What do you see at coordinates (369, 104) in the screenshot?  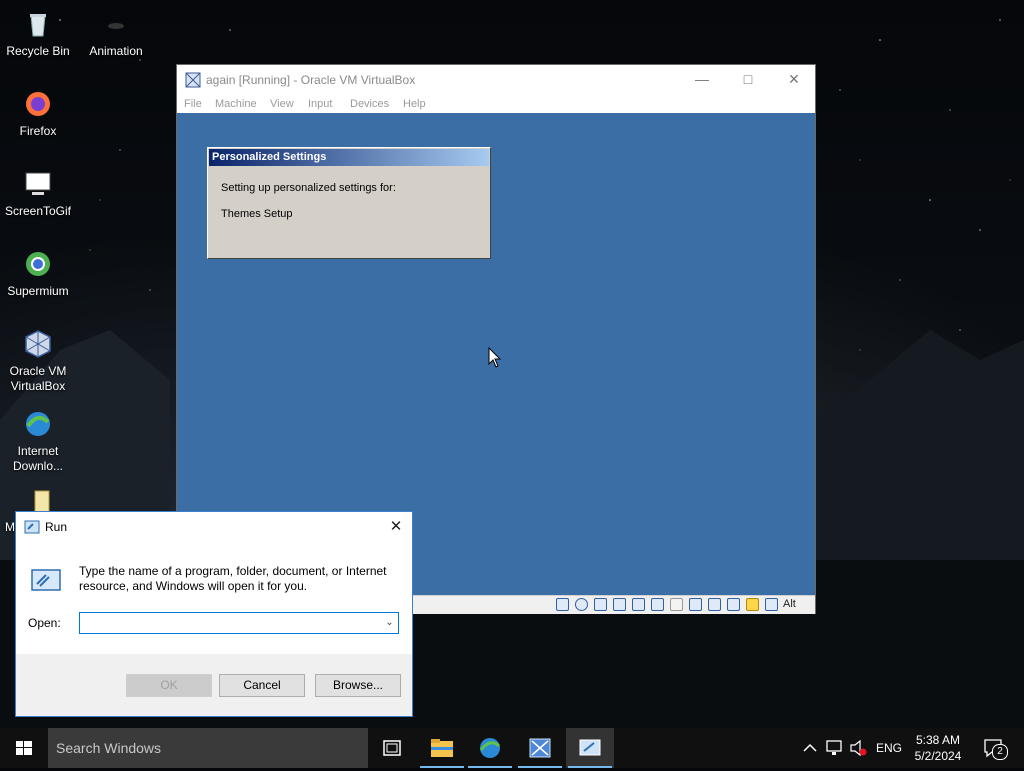 I see `menu-devices: Devices` at bounding box center [369, 104].